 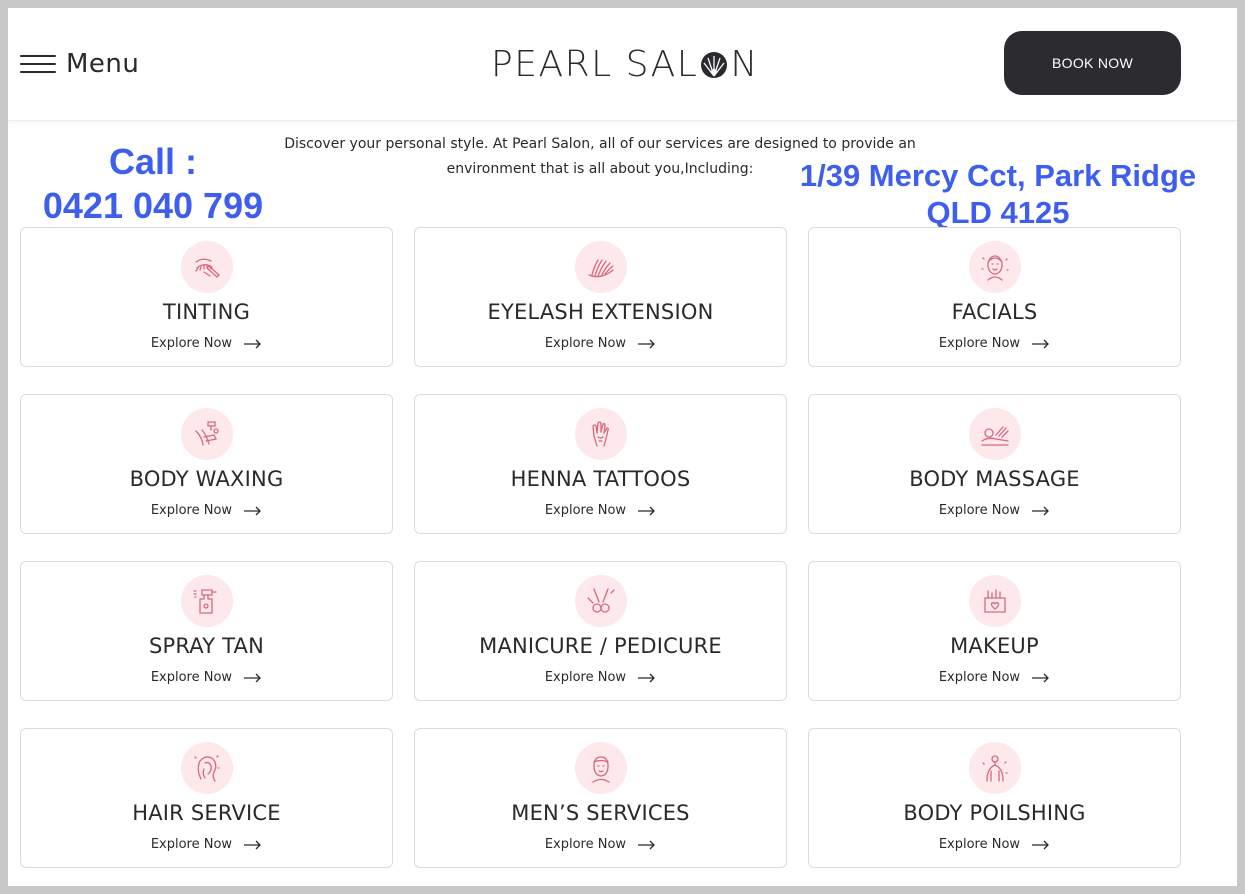 What do you see at coordinates (103, 64) in the screenshot?
I see `menu-label: Menu` at bounding box center [103, 64].